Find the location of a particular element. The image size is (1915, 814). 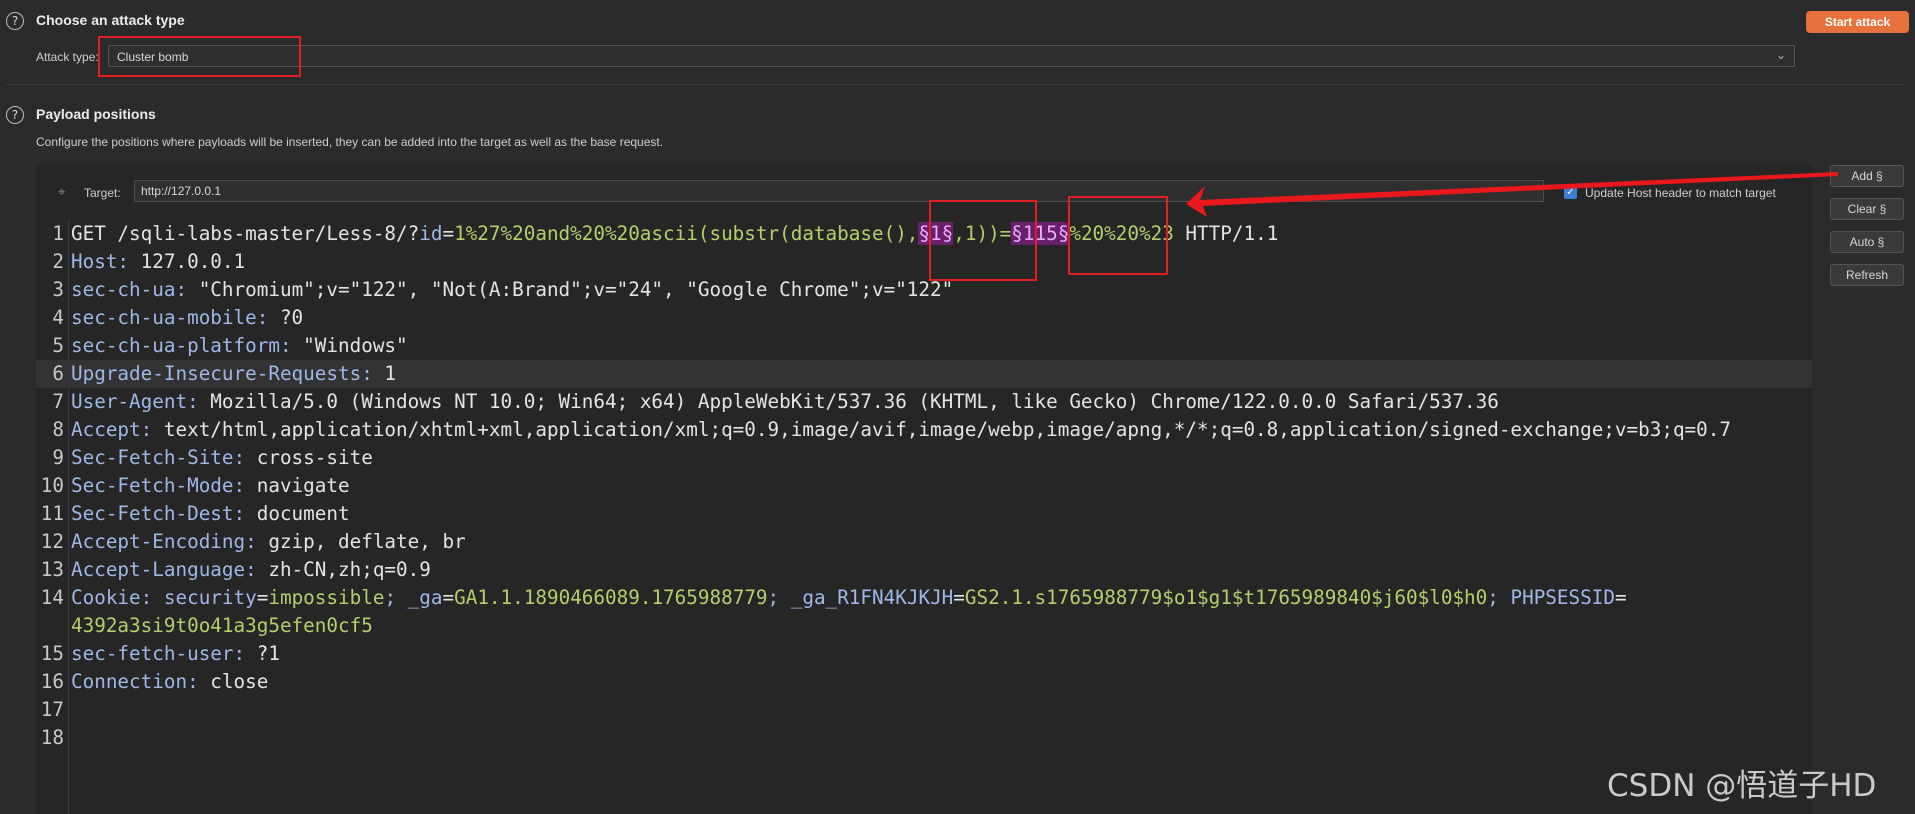

watermark: CSDN @悟道子HD is located at coordinates (1742, 786).